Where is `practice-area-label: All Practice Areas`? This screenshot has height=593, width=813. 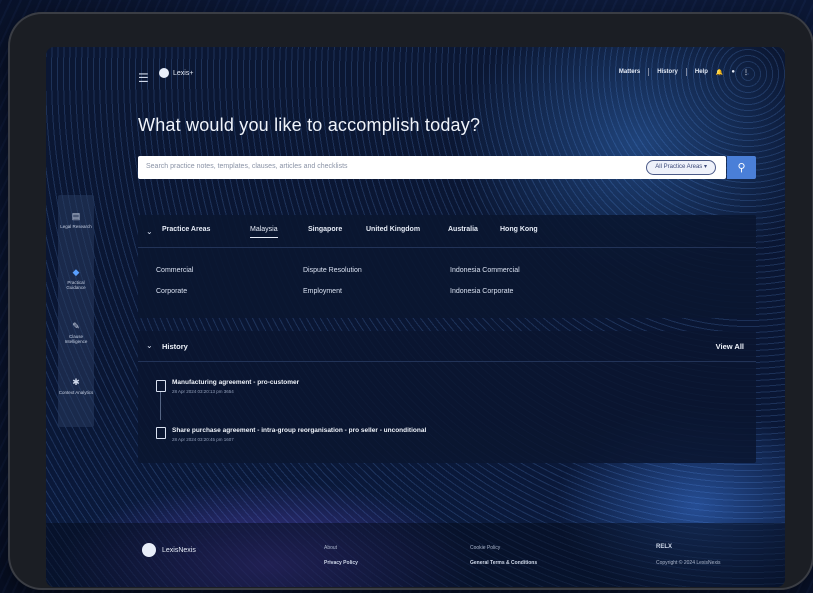
practice-area-label: All Practice Areas is located at coordinates (679, 167).